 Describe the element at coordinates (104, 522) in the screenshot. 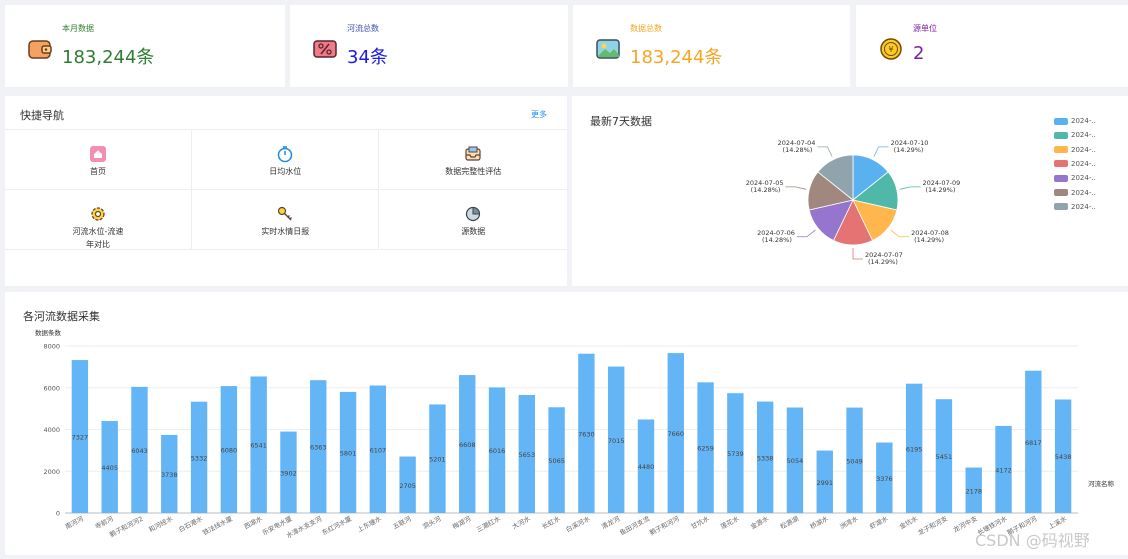

I see `x-tick-label: 寺前河` at that location.